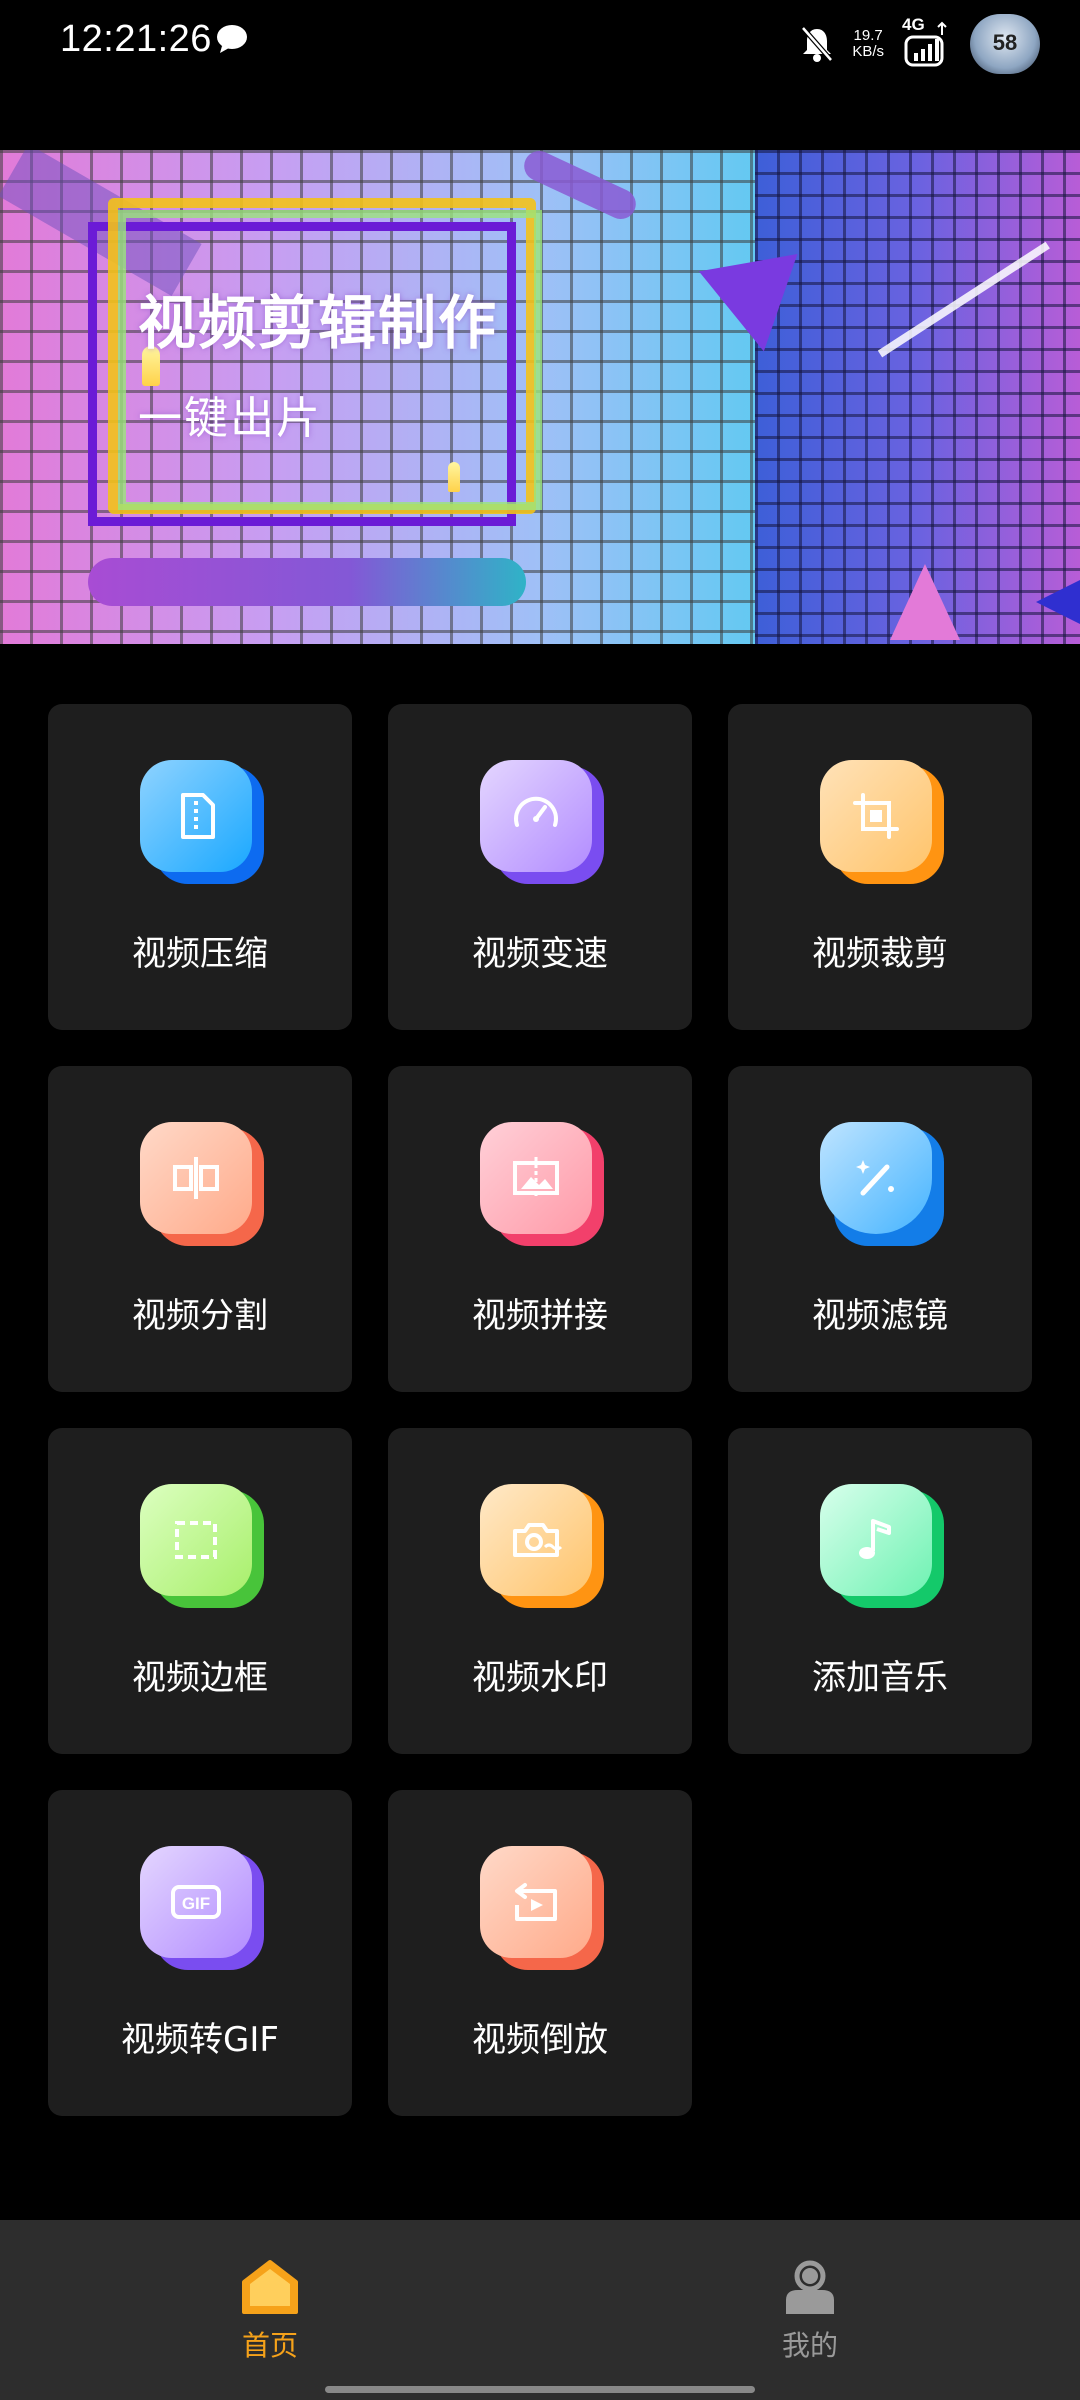 The image size is (1080, 2400). Describe the element at coordinates (540, 2040) in the screenshot. I see `tool-label: 视频倒放` at that location.